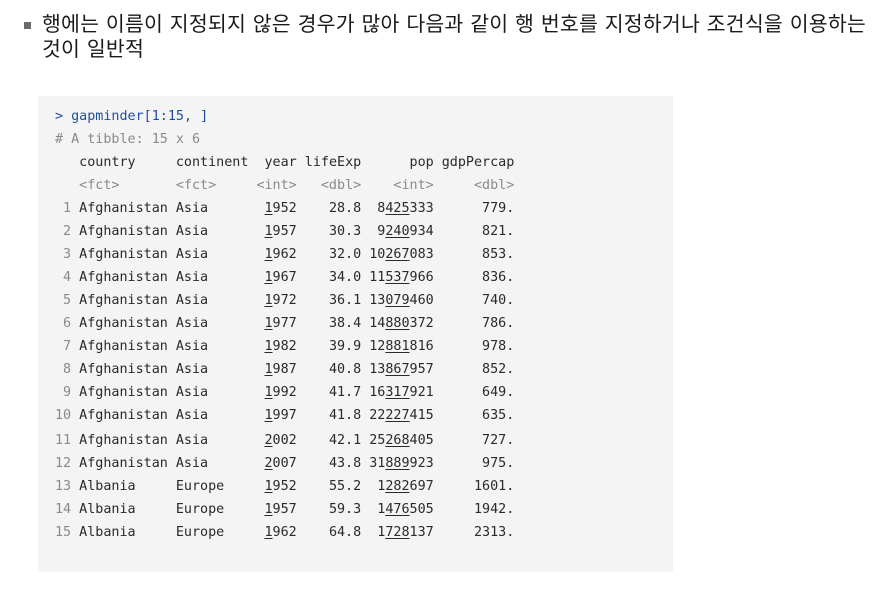 The image size is (896, 603). What do you see at coordinates (63, 532) in the screenshot?
I see `row-number: 15` at bounding box center [63, 532].